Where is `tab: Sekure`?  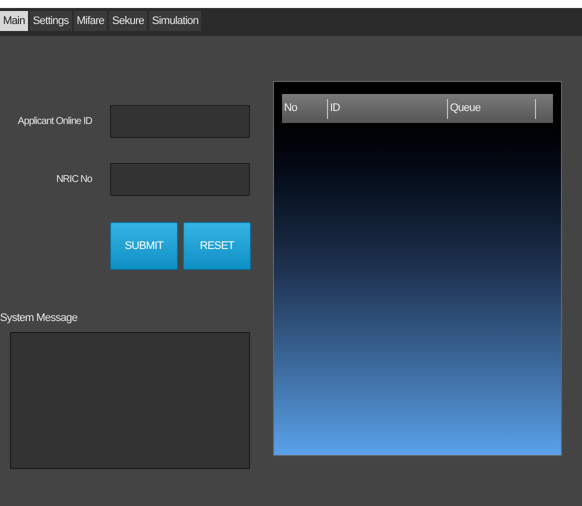 tab: Sekure is located at coordinates (128, 21).